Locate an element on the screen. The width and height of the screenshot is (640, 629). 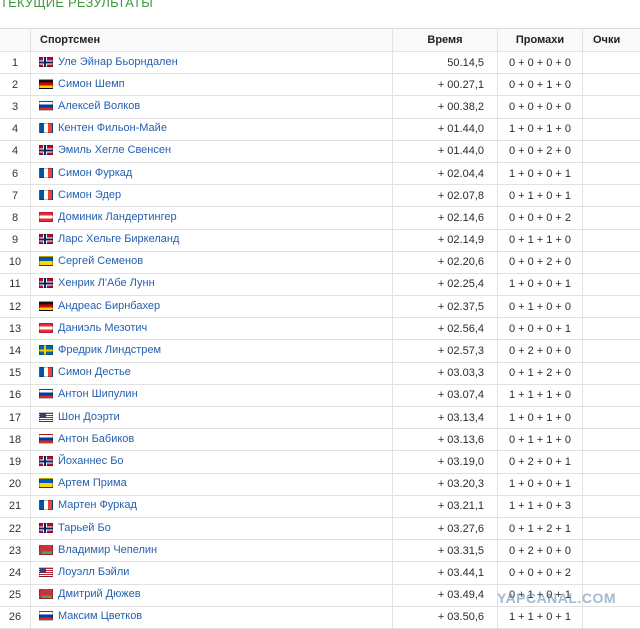
place-cell: 16 is located at coordinates (15, 395).